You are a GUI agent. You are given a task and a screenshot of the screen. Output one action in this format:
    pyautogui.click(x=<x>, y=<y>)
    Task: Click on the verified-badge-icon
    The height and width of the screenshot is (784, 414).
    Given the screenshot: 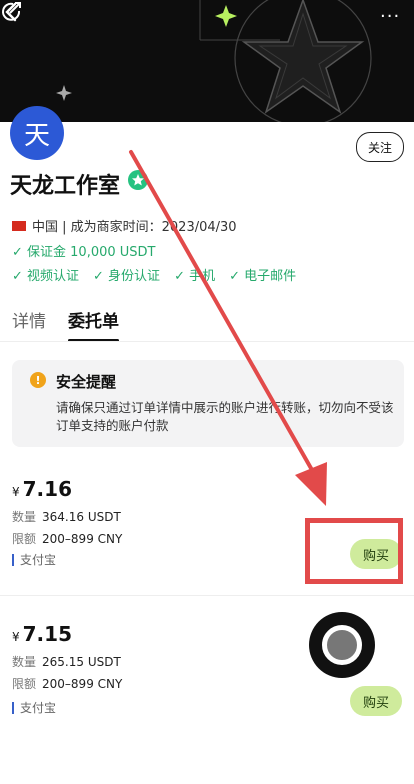 What is the action you would take?
    pyautogui.click(x=138, y=180)
    